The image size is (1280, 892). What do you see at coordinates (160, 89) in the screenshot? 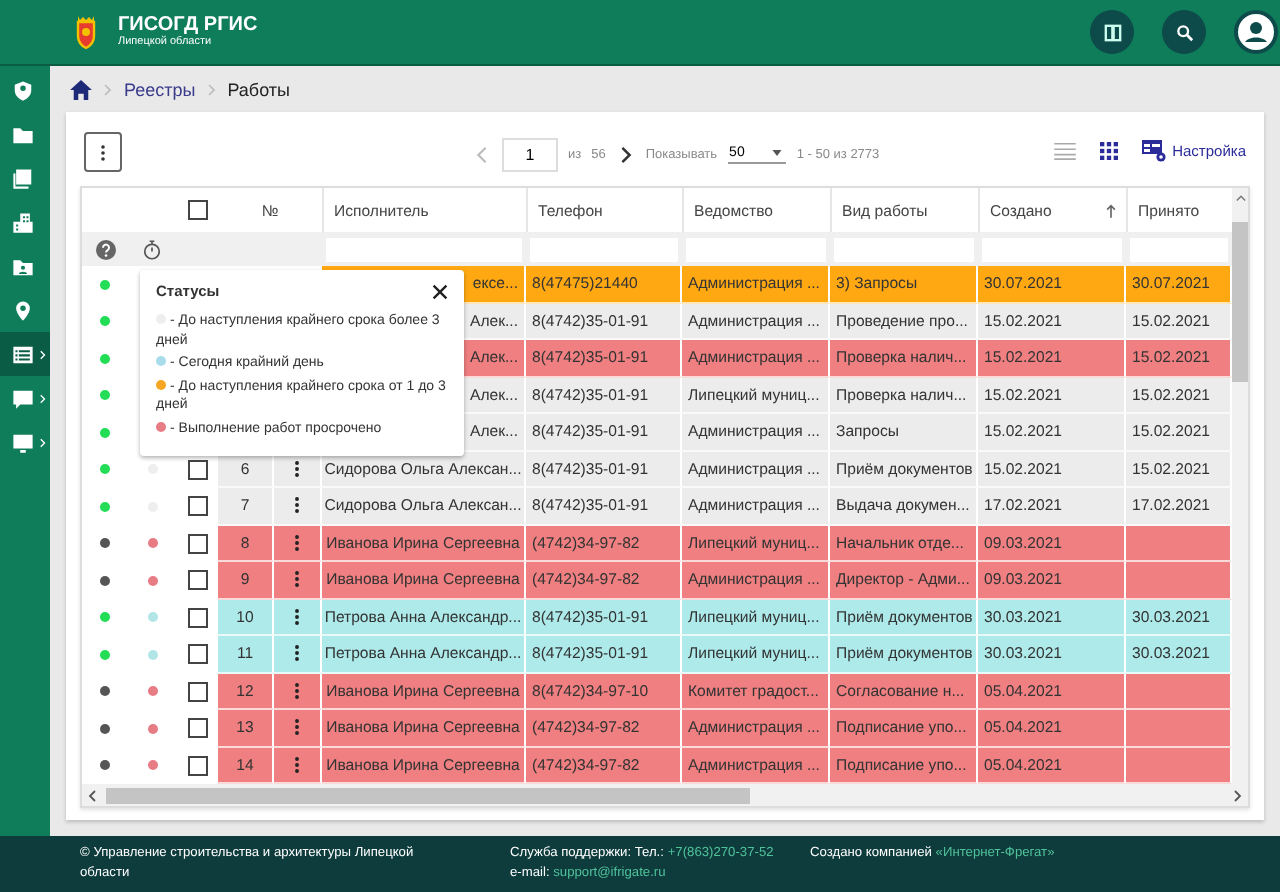
I see `breadcrumb-link: Реестры` at bounding box center [160, 89].